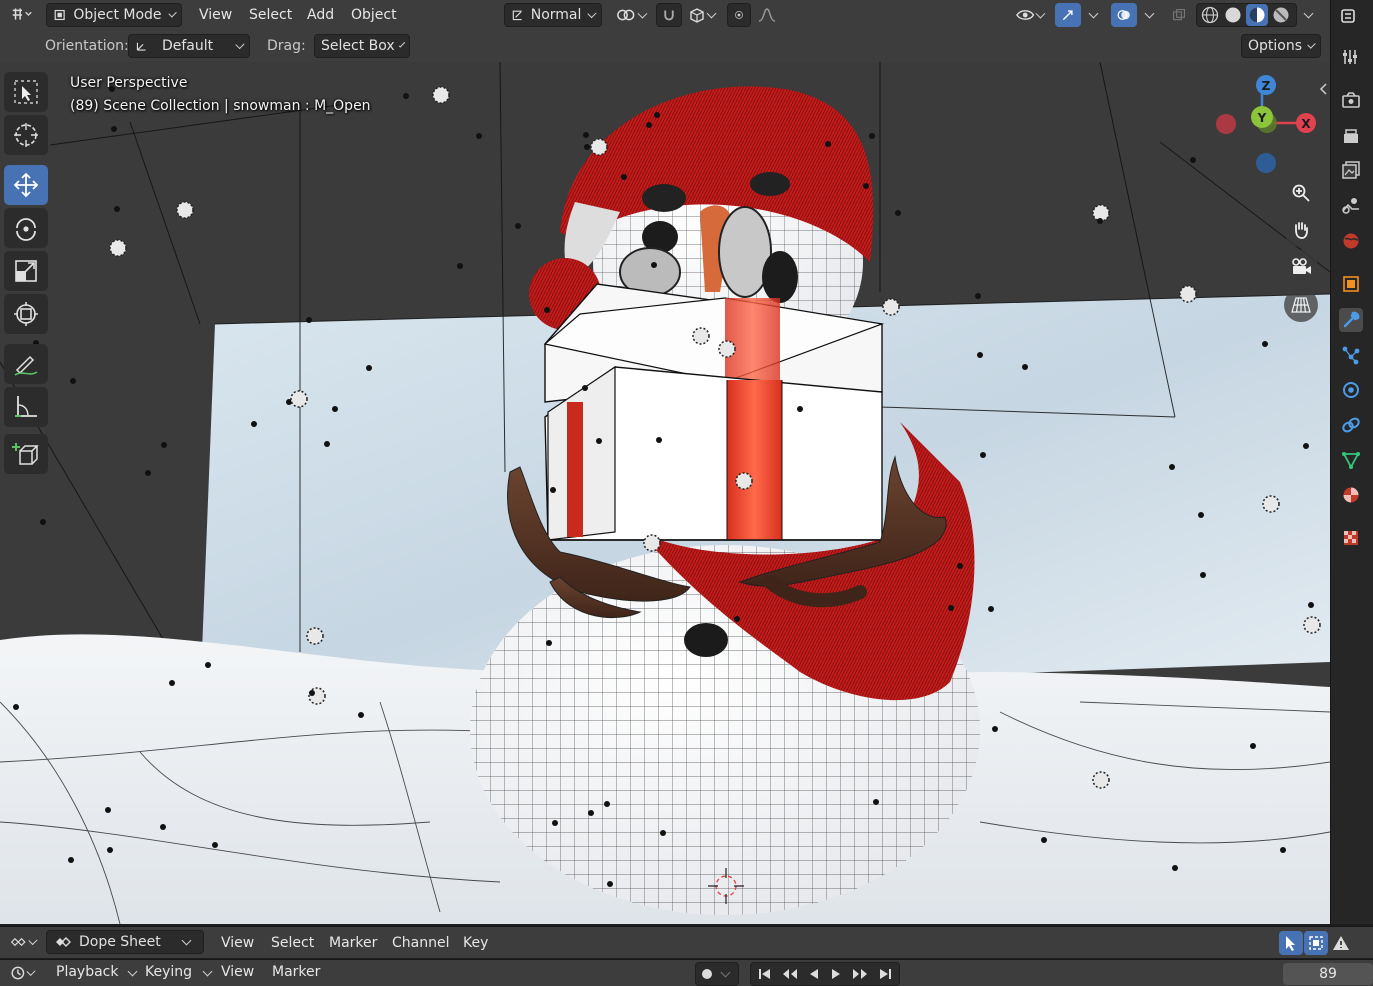  I want to click on cursor-tool, so click(26, 135).